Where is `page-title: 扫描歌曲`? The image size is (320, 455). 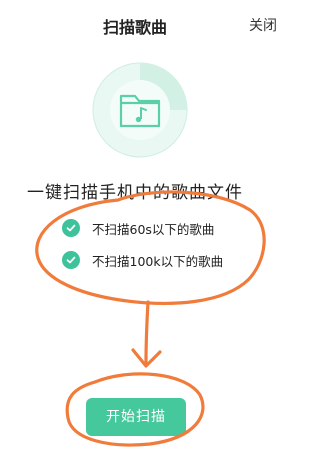 page-title: 扫描歌曲 is located at coordinates (134, 27).